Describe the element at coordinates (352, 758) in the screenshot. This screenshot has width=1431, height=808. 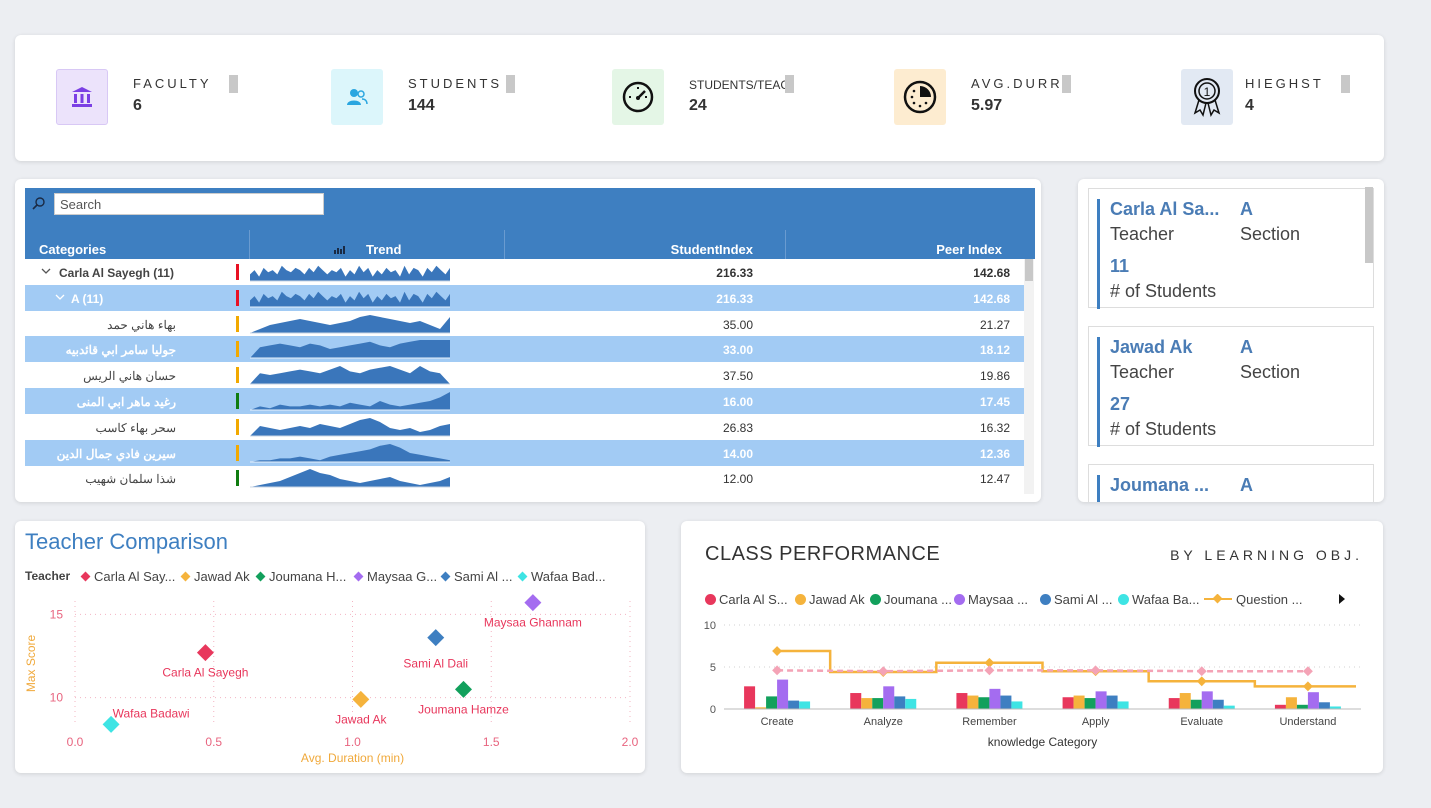
I see `x-axis-label: Avg. Duration (min)` at that location.